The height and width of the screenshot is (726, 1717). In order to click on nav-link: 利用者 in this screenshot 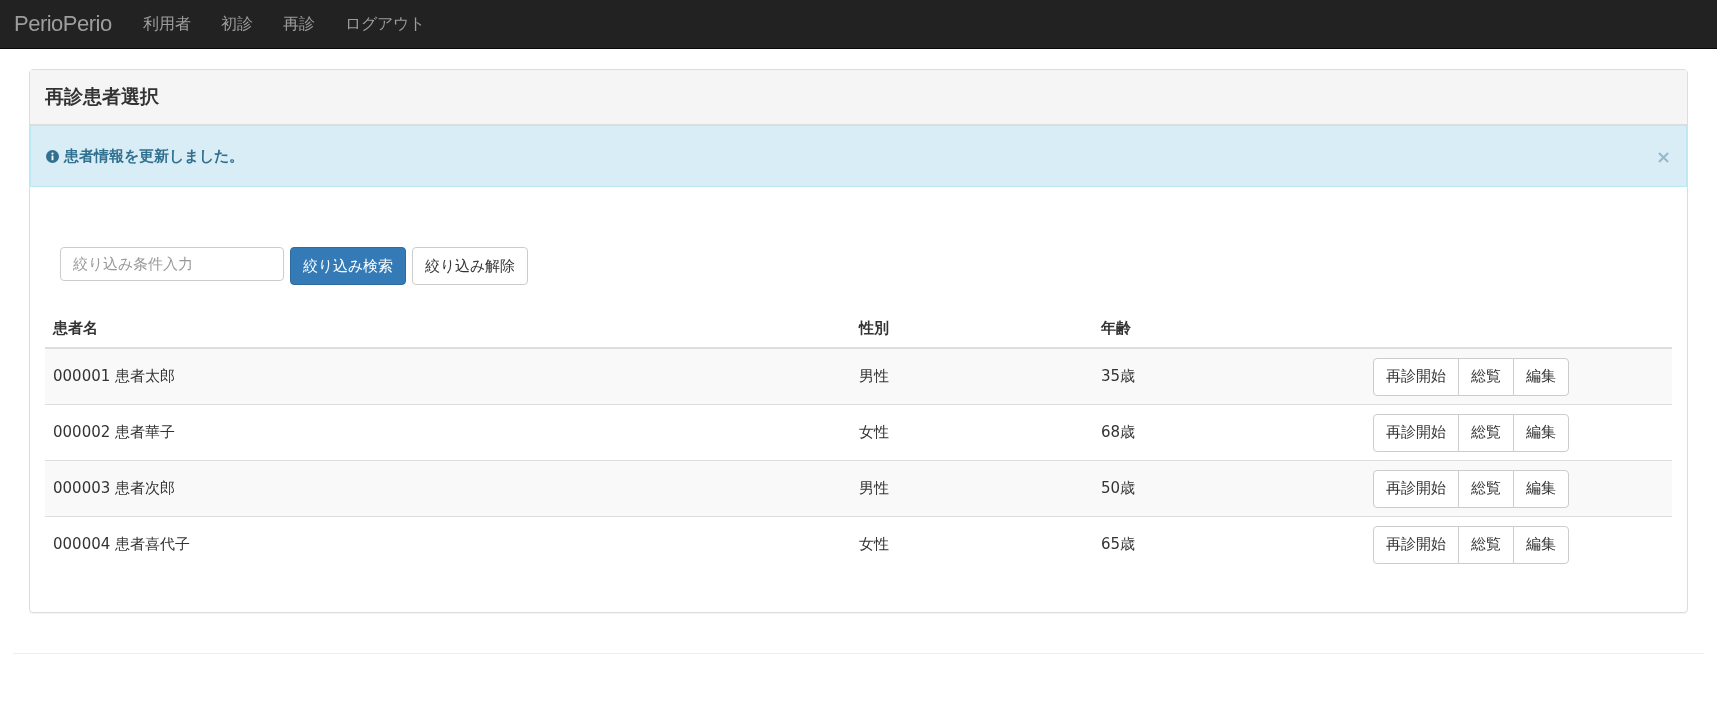, I will do `click(166, 24)`.